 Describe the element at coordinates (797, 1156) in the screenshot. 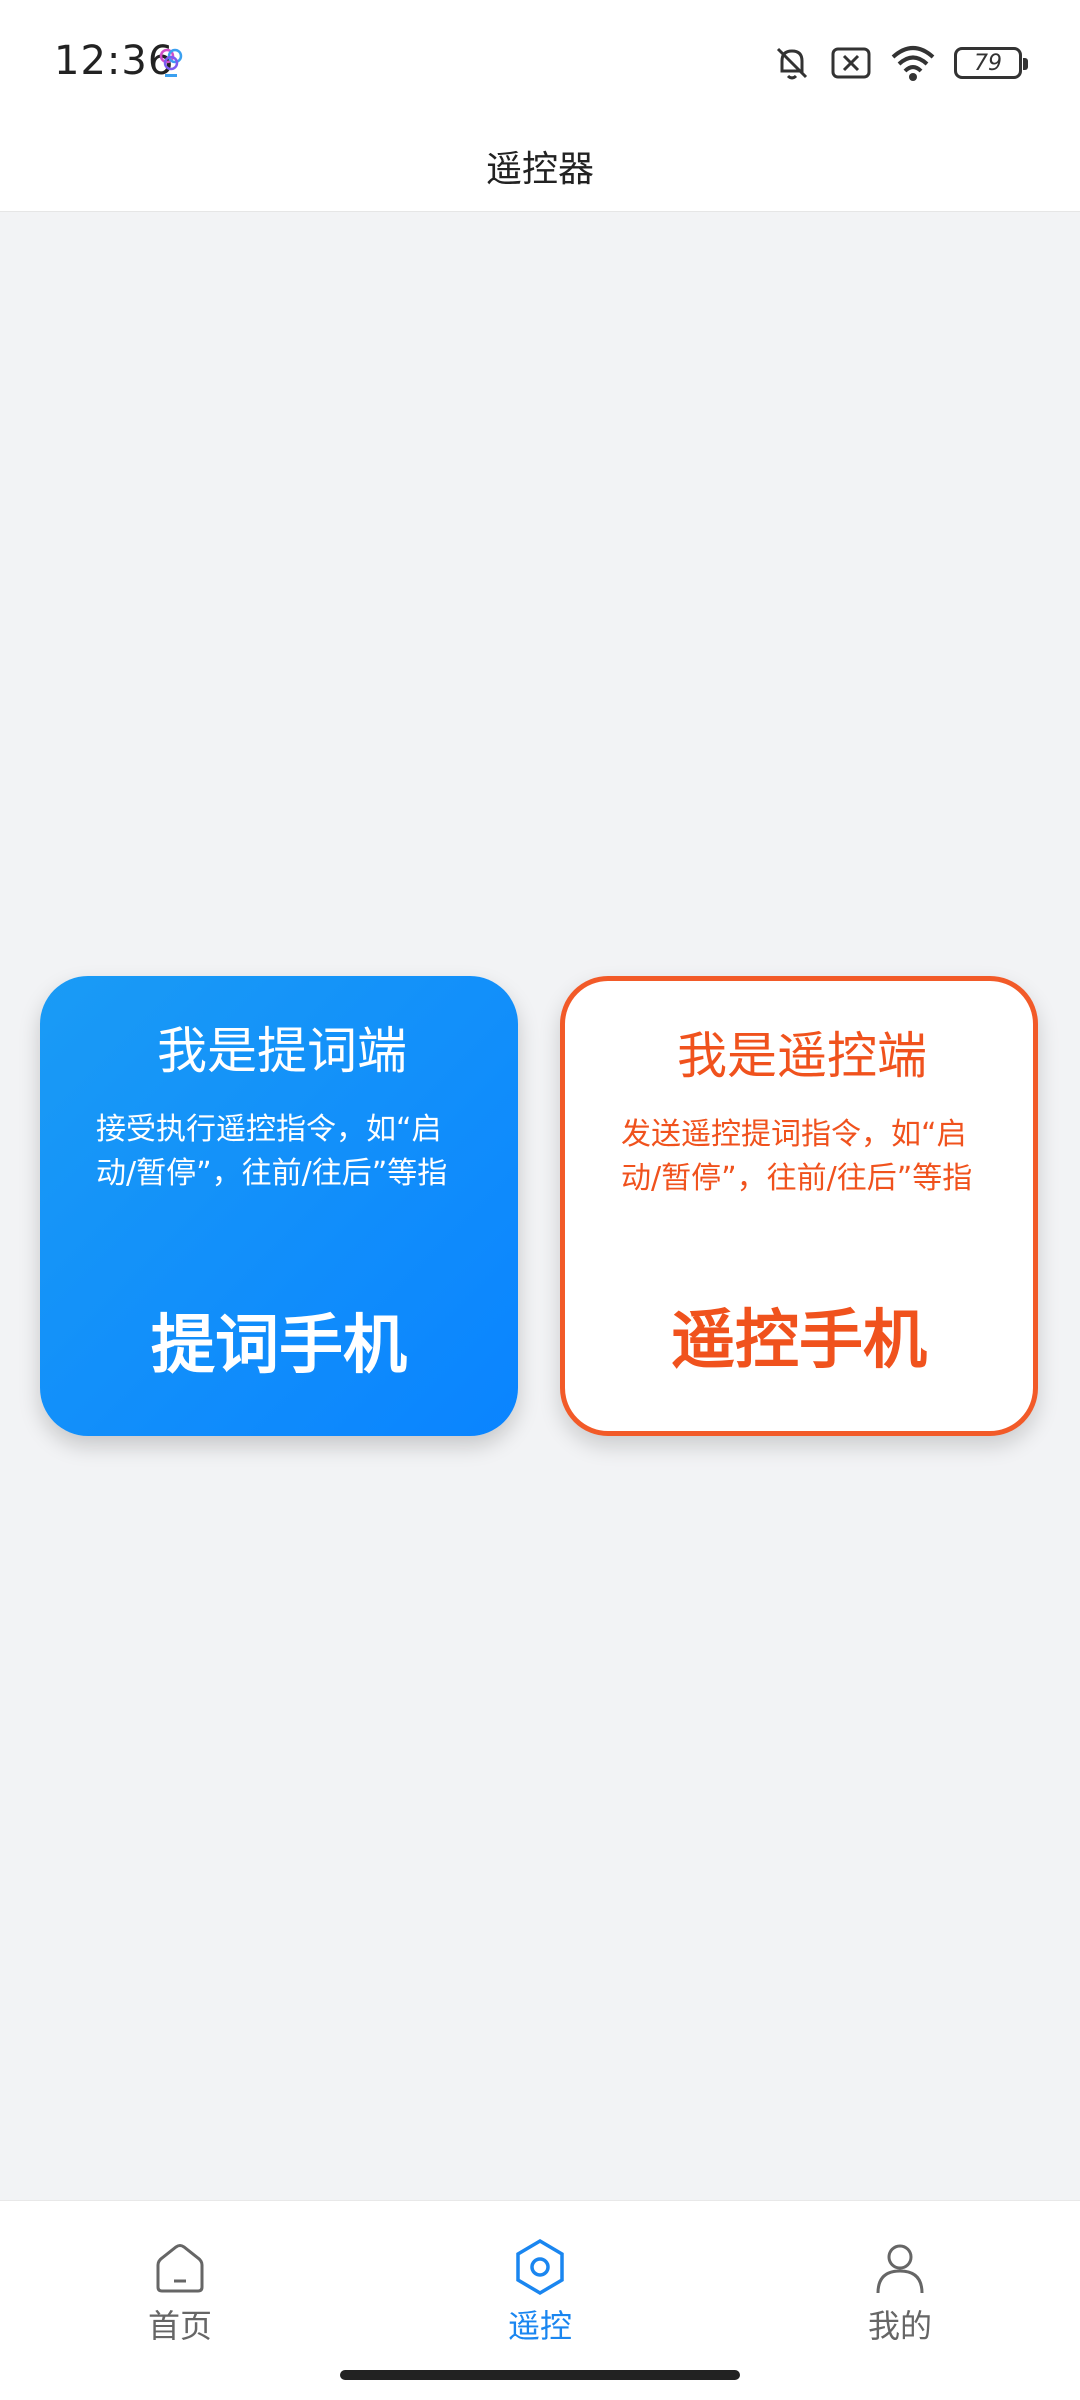

I see `remote-card-description: 发送遥控提词指令，如“启动/暂停”，往前/往后”等指` at that location.